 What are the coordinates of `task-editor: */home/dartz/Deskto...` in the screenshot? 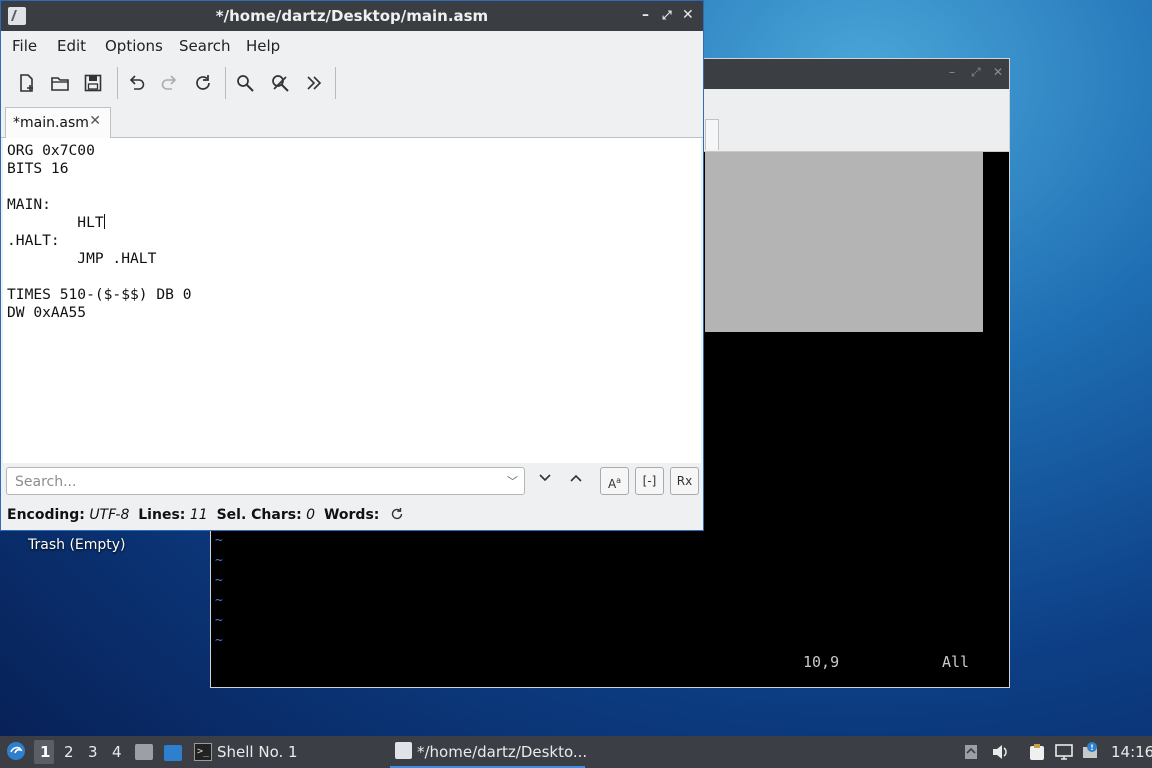 It's located at (489, 752).